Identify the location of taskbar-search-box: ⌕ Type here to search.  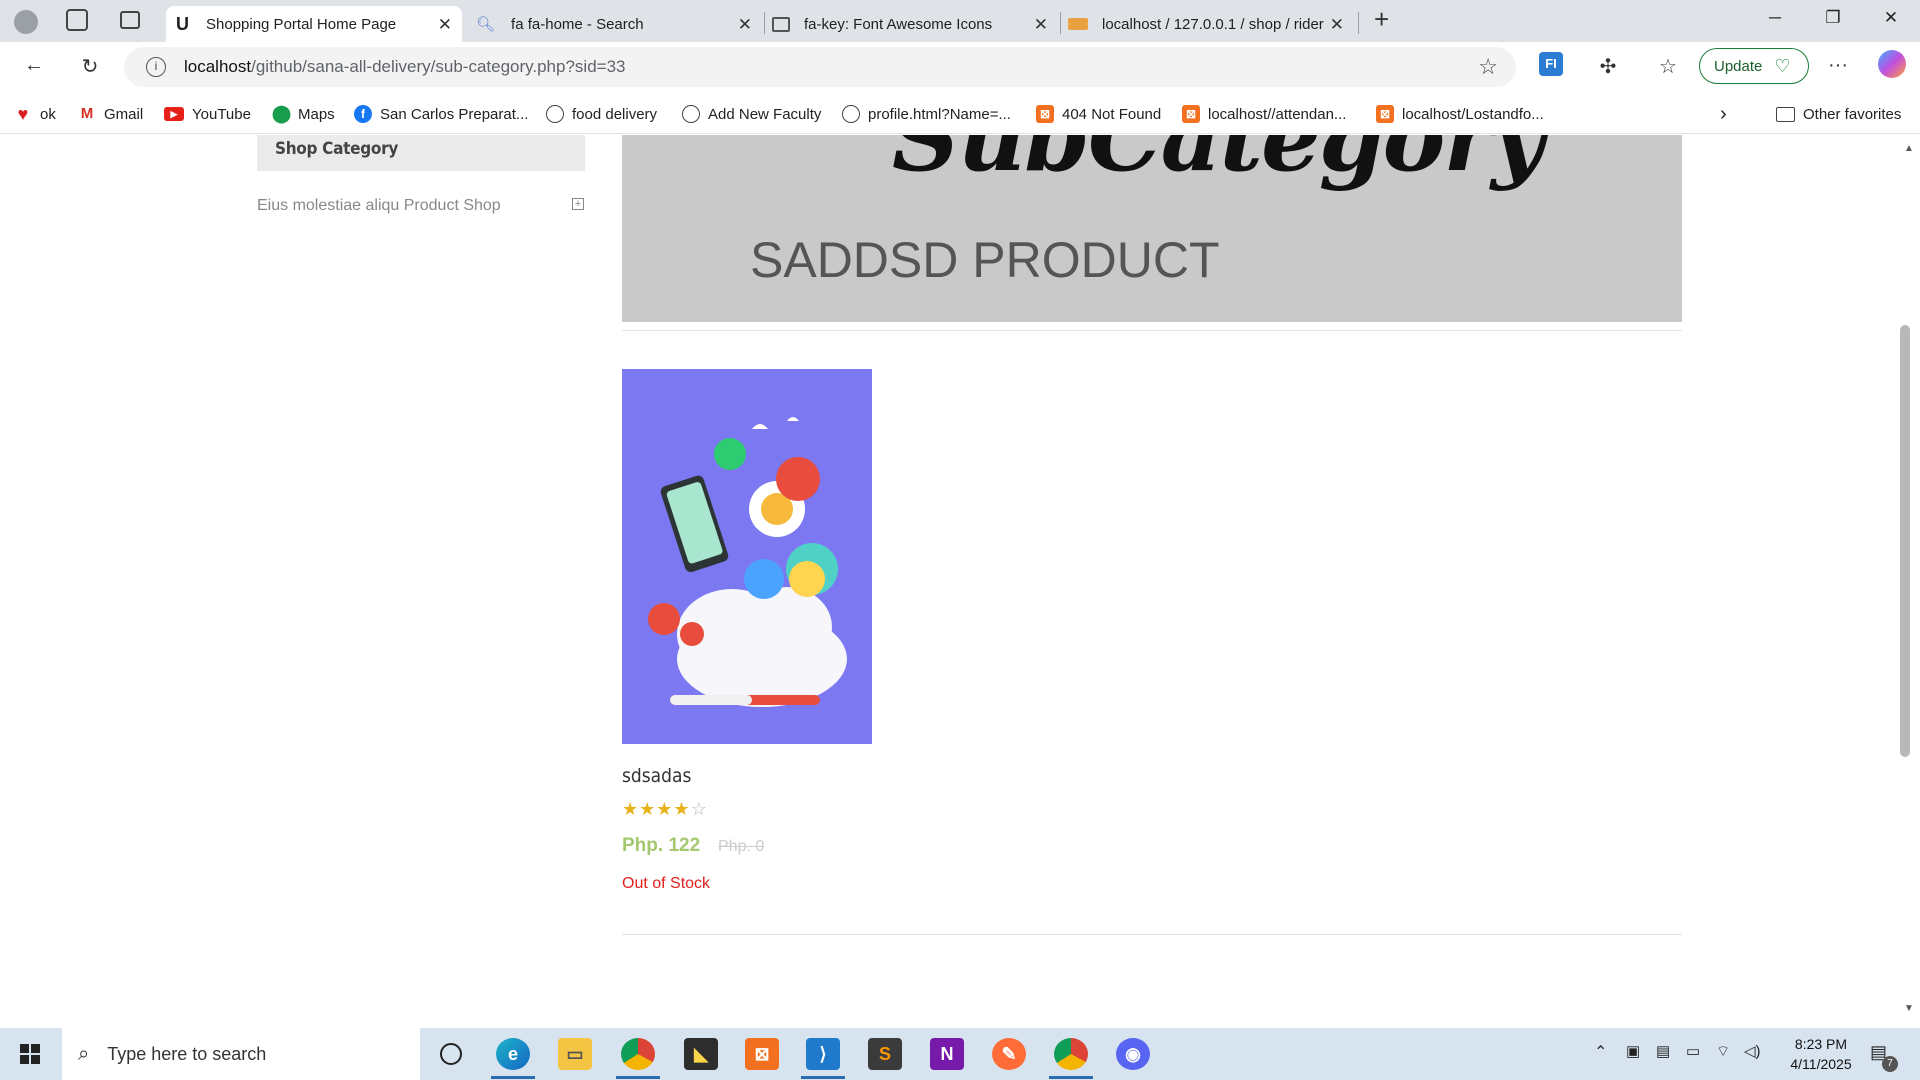
(241, 1054).